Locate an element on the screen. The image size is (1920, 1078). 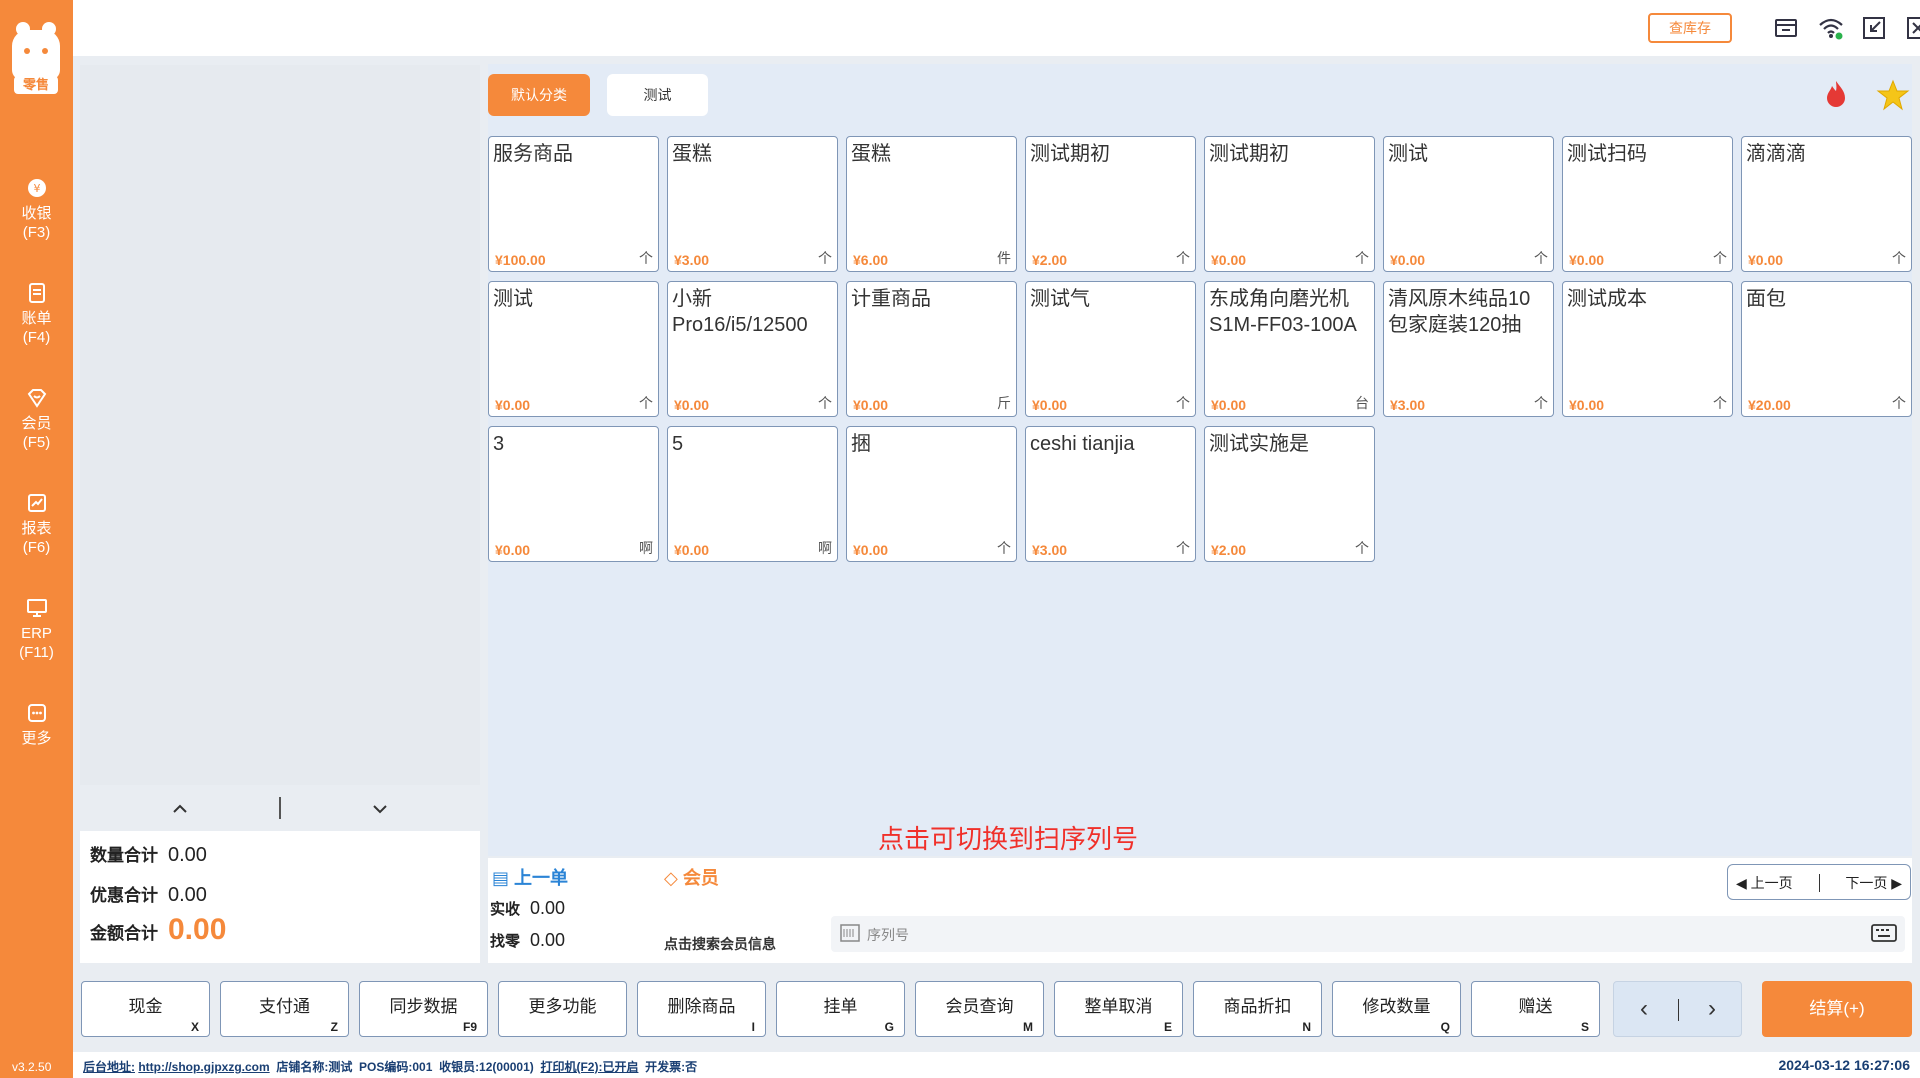
function-label: 删除商品 is located at coordinates (701, 1006).